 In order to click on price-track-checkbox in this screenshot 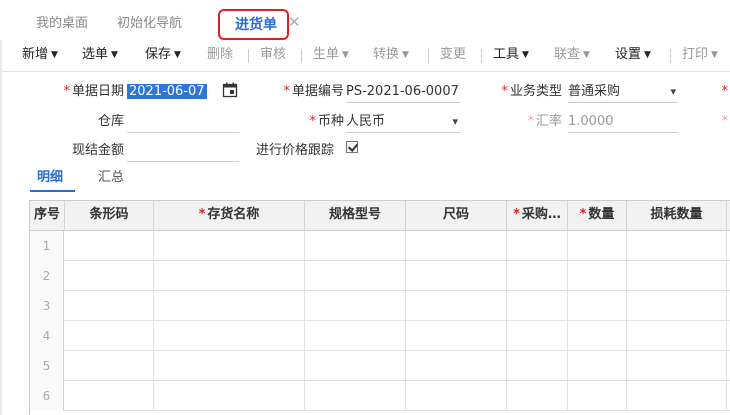, I will do `click(352, 147)`.